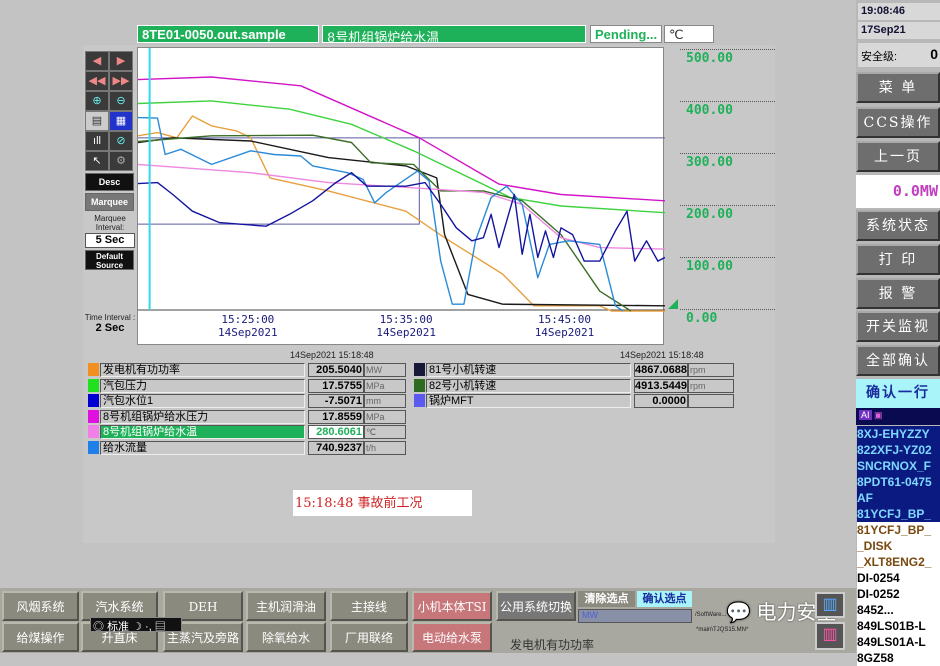 The image size is (940, 666). What do you see at coordinates (898, 293) in the screenshot?
I see `sidebar-button: 报 警` at bounding box center [898, 293].